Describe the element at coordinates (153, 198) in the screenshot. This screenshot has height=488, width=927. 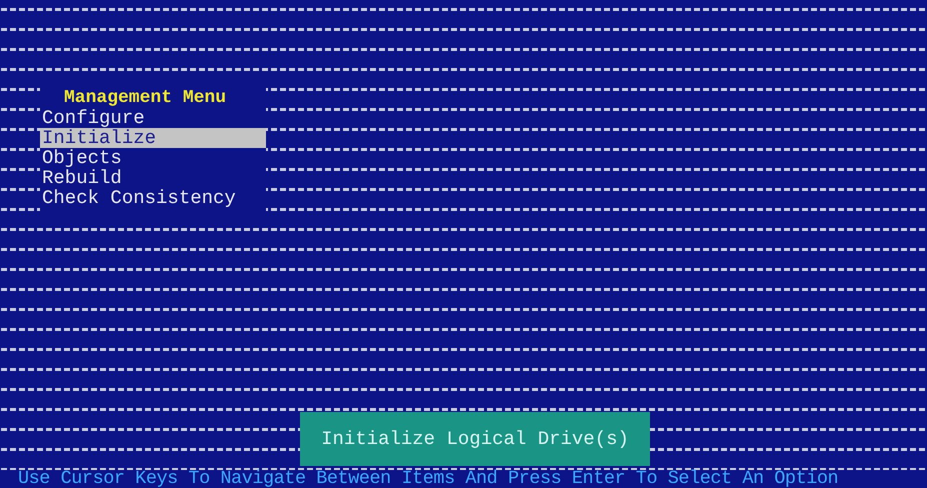
I see `menu-item: Check Consistency` at that location.